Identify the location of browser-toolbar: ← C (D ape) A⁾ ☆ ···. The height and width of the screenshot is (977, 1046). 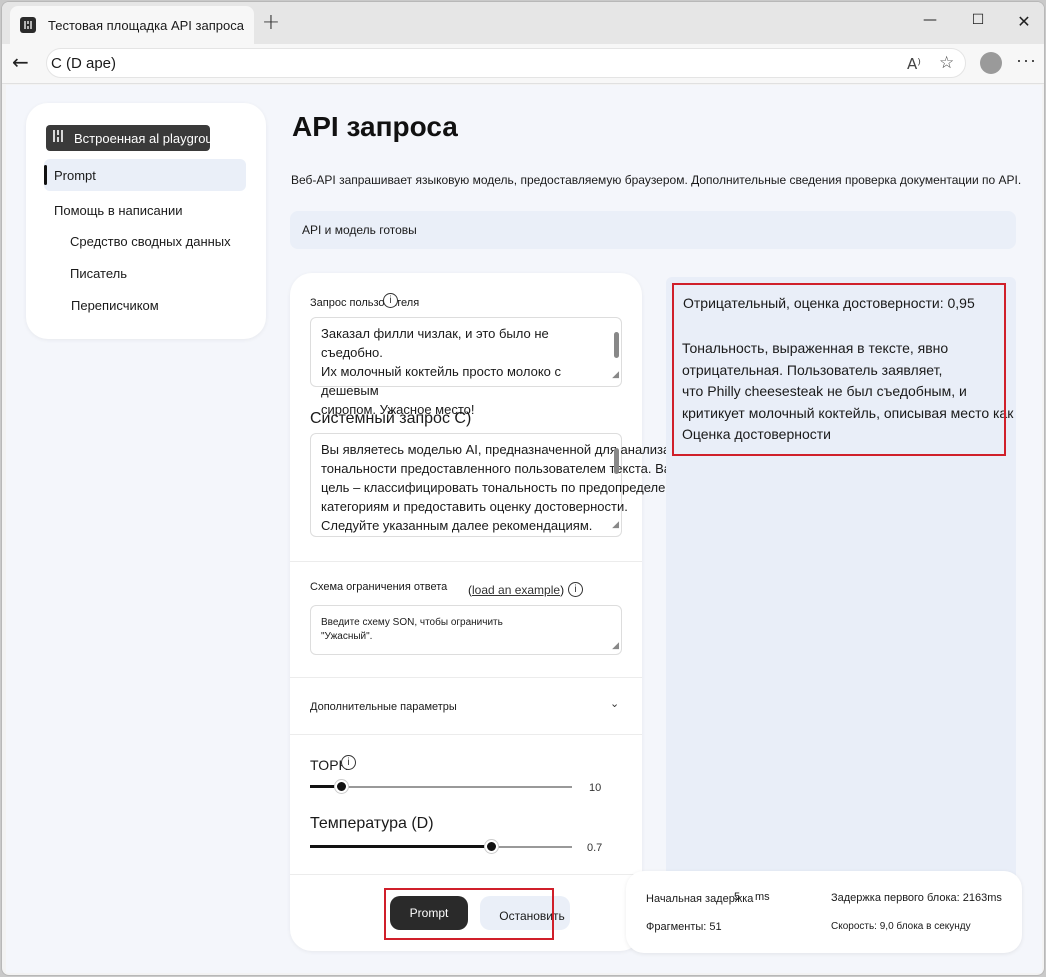
(523, 64).